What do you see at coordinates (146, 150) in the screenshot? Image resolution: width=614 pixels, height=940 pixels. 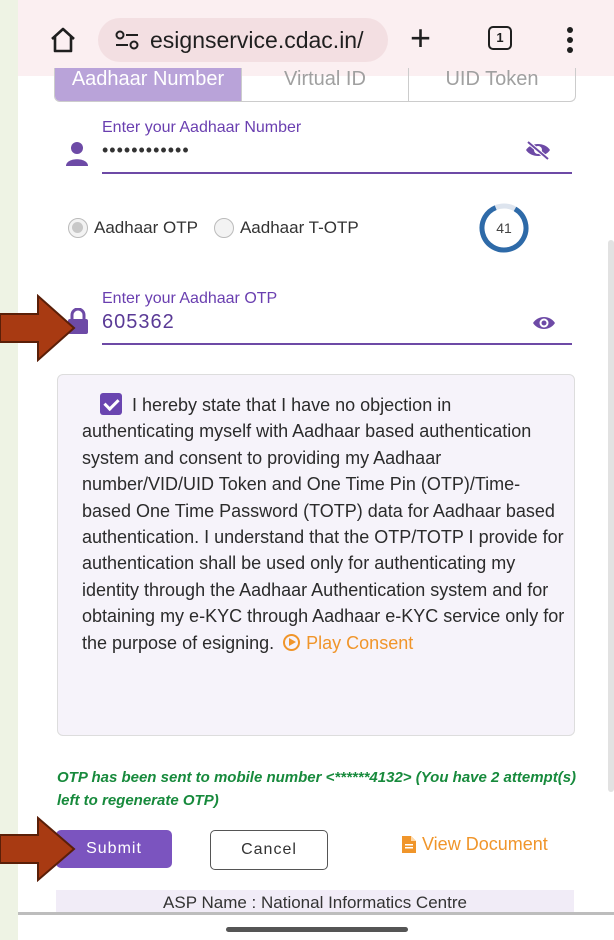 I see `aadhaar-number-input: ••••••••••••` at bounding box center [146, 150].